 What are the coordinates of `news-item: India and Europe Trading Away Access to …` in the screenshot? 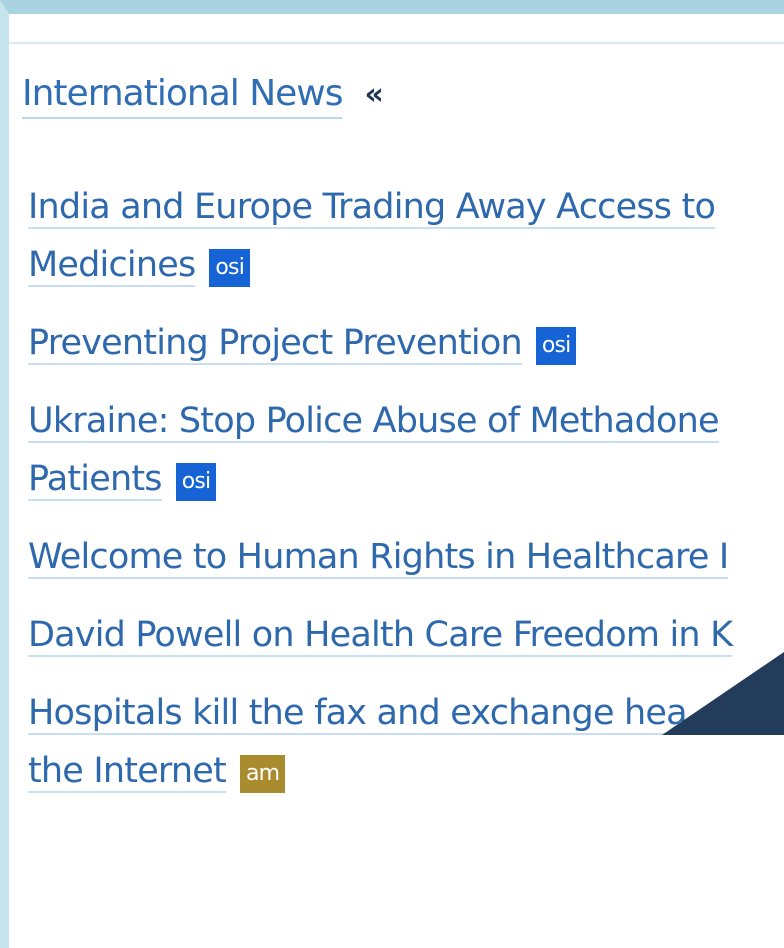 It's located at (406, 236).